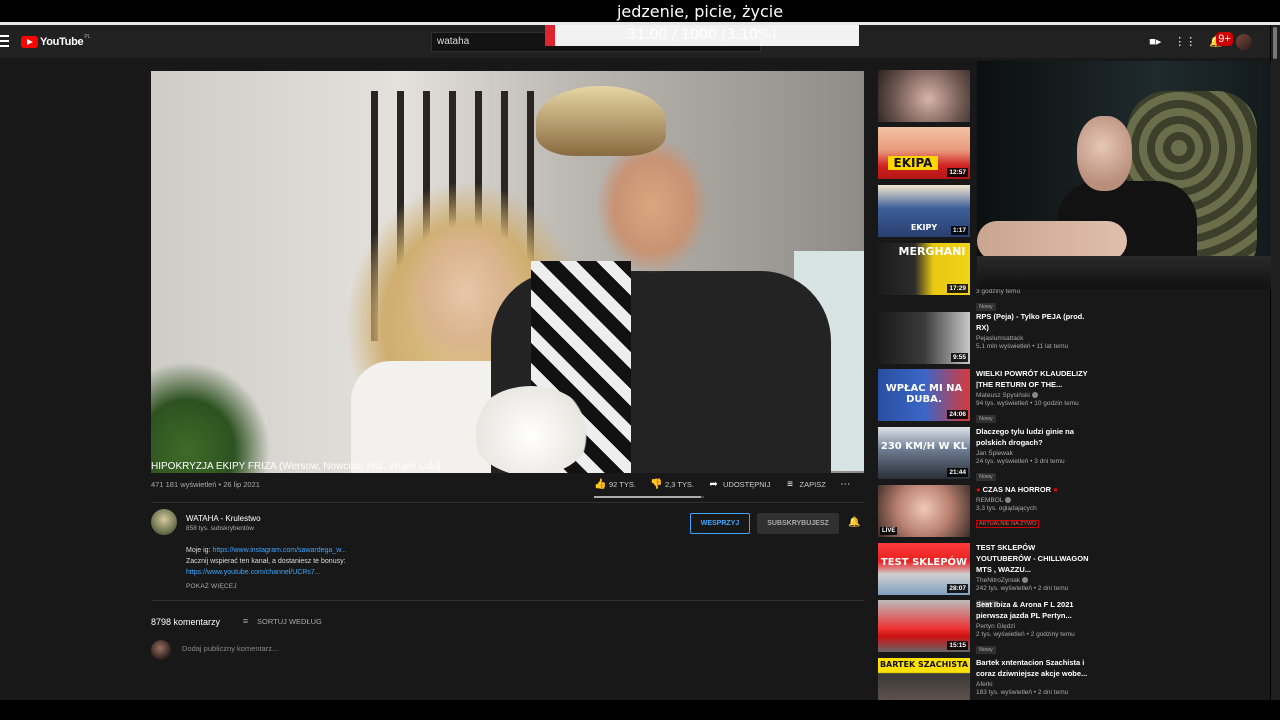  Describe the element at coordinates (798, 523) in the screenshot. I see `subscribe-button: SUBSKRYBUJESZ` at that location.